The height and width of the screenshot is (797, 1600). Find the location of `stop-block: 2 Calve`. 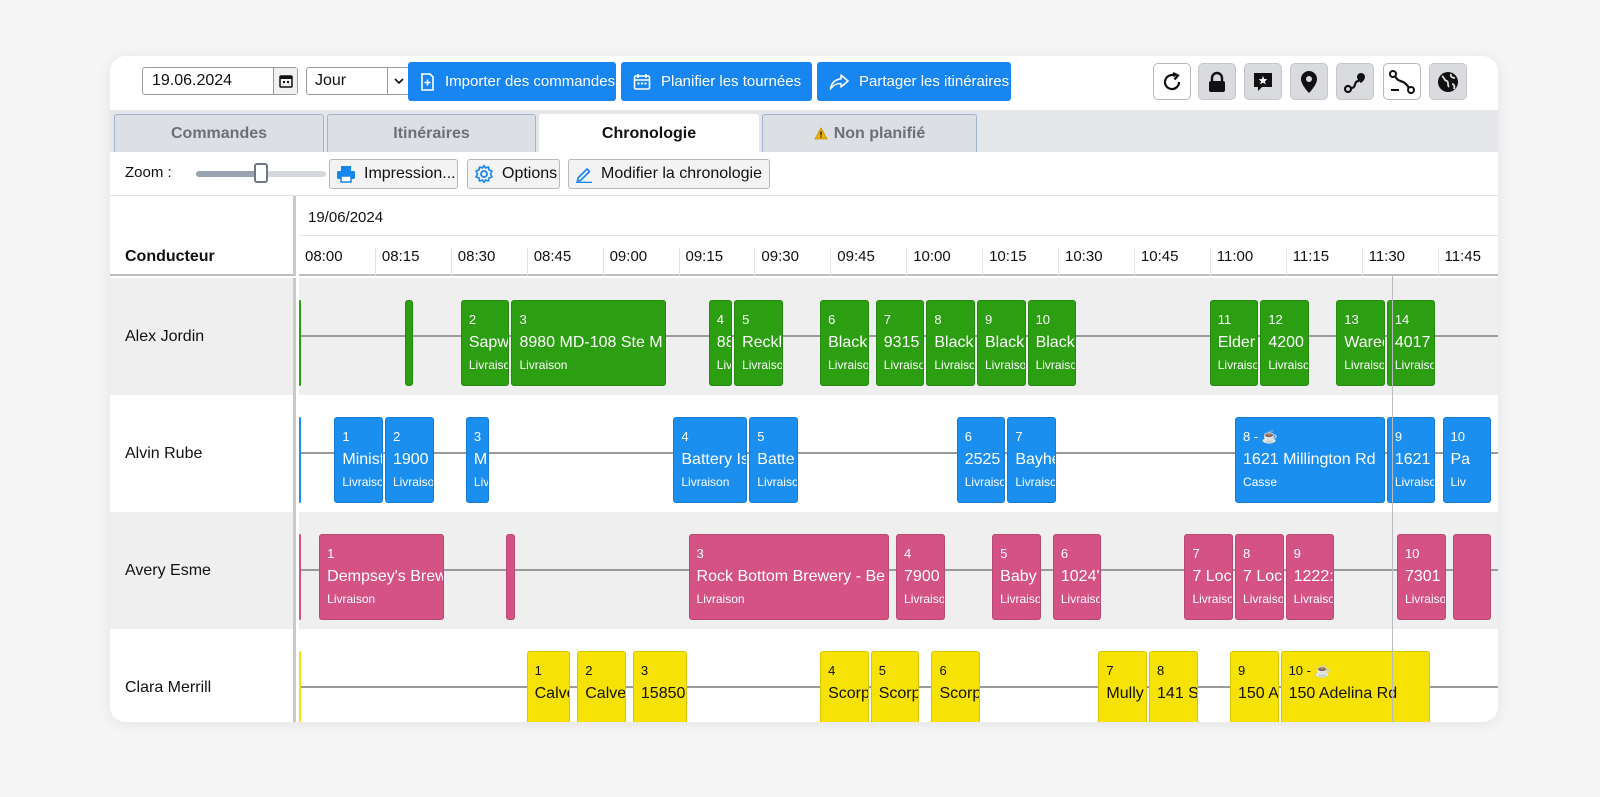

stop-block: 2 Calve is located at coordinates (601, 686).